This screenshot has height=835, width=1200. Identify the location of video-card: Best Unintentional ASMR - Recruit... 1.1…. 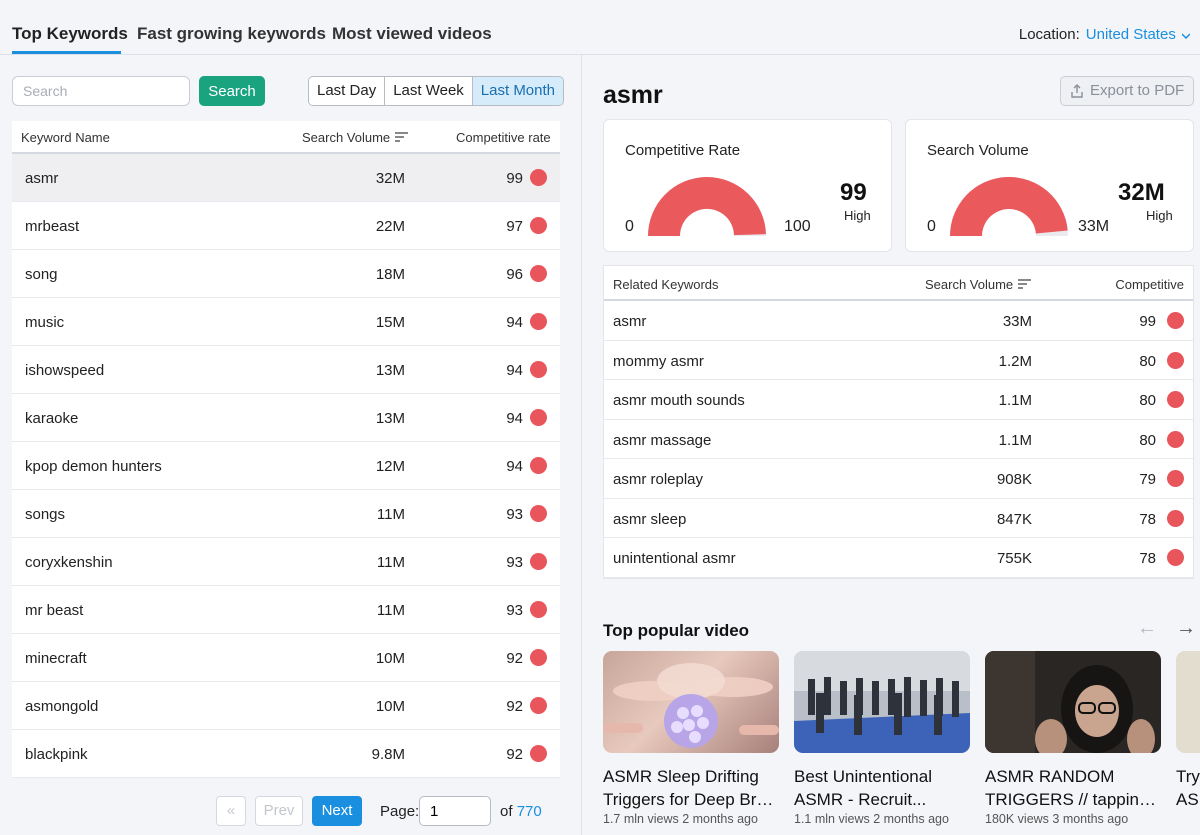
(882, 738).